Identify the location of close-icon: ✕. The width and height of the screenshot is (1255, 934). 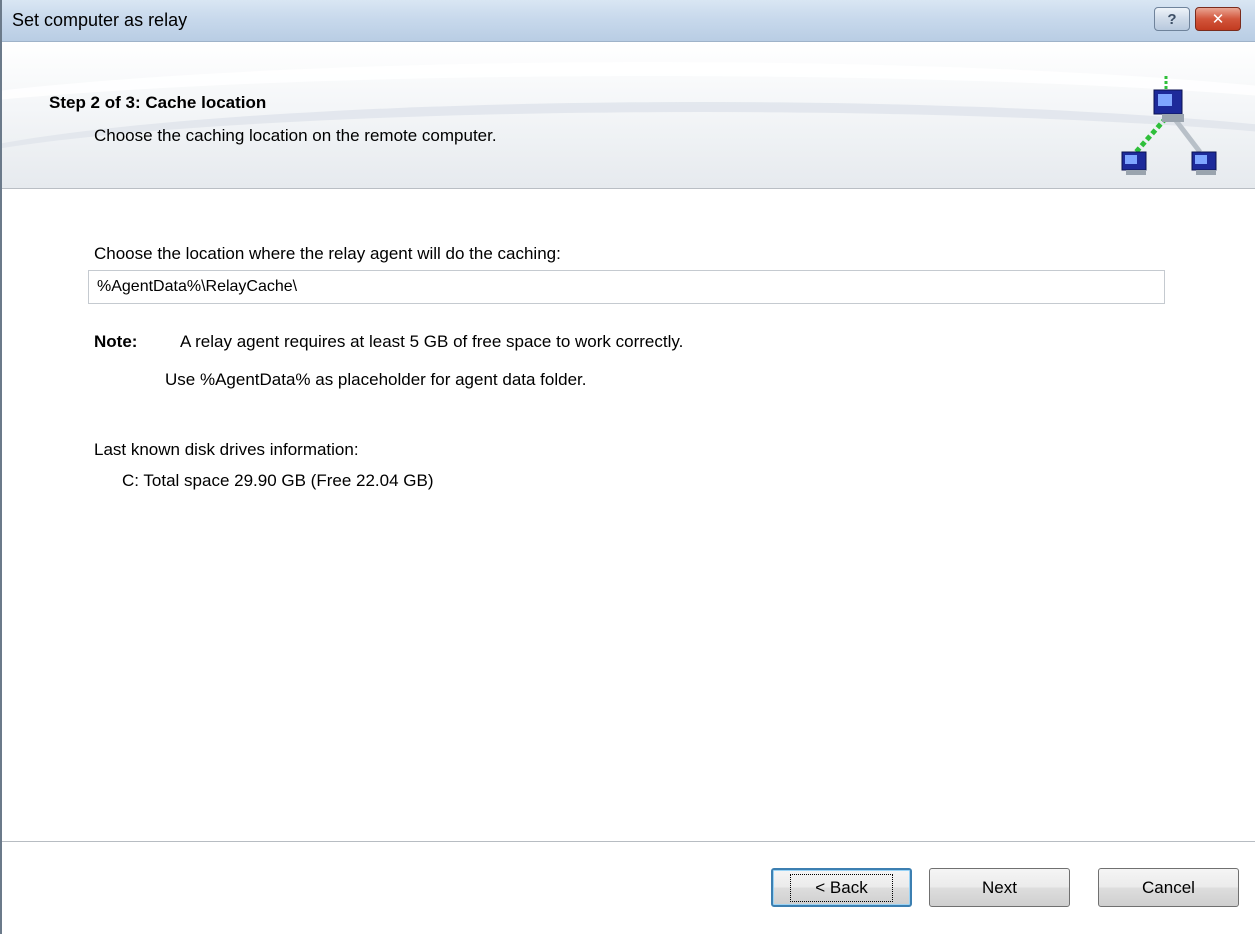
(1218, 19).